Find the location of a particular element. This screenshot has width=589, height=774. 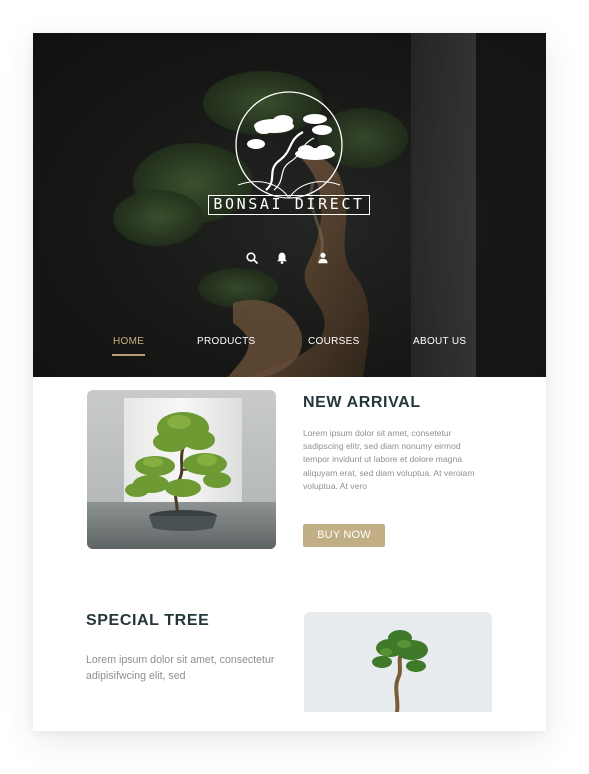

header-icon-bar is located at coordinates (289, 259).